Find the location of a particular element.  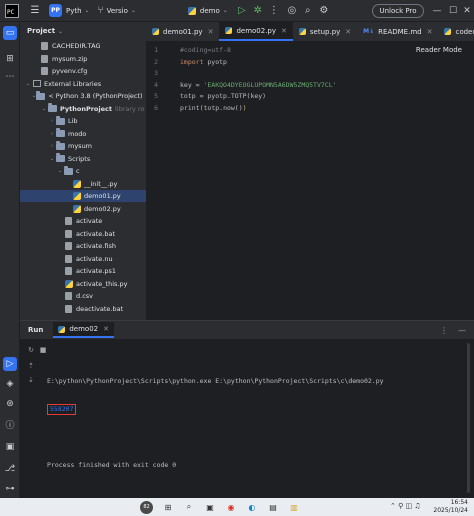

tree-item: › modo is located at coordinates (83, 134).